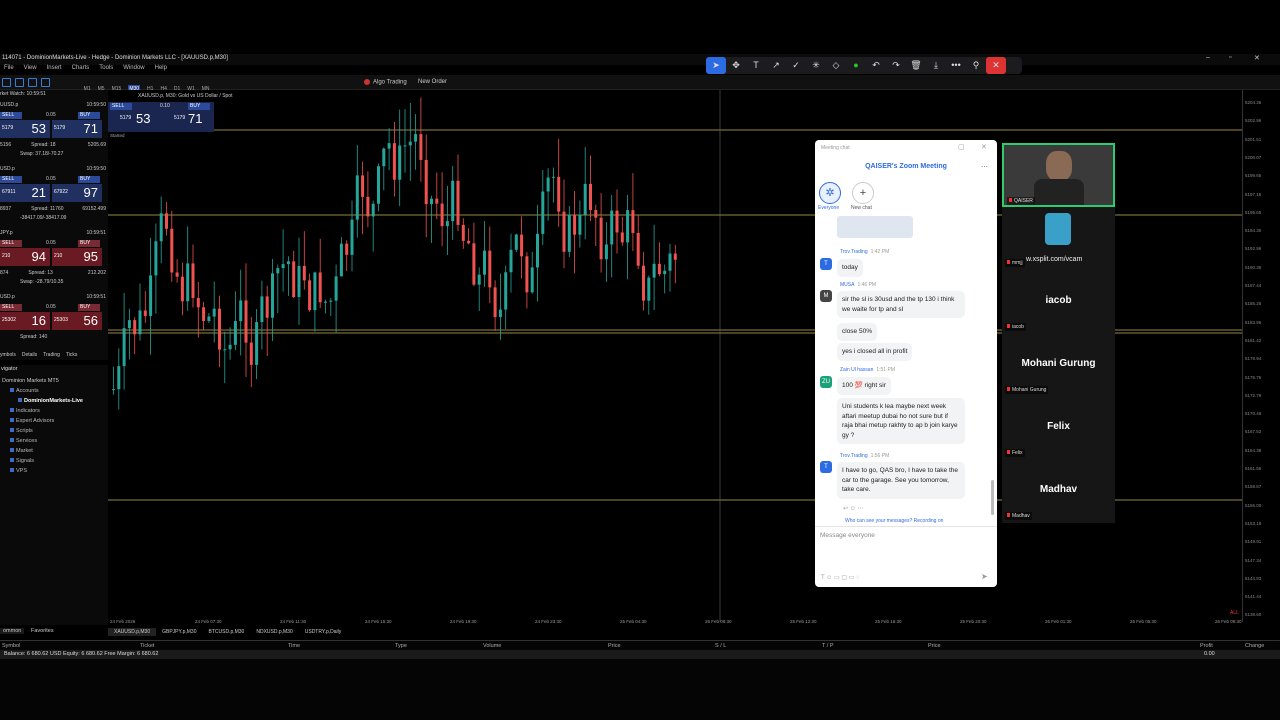 The image size is (1280, 720). Describe the element at coordinates (976, 65) in the screenshot. I see `lock-icon: ⚲` at that location.